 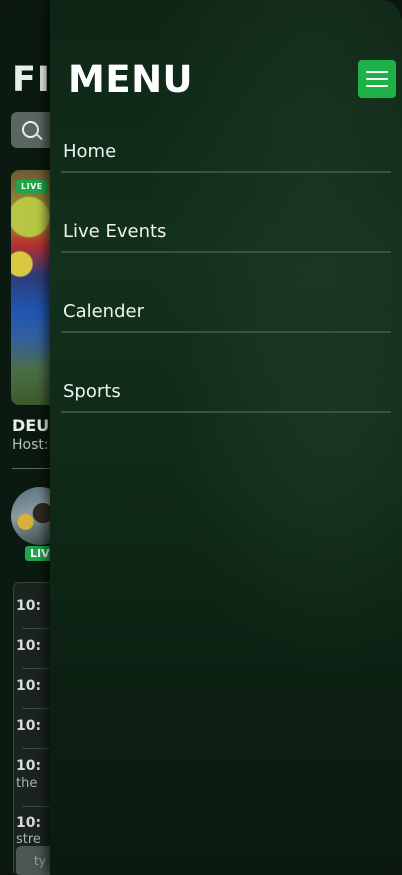 I want to click on menu-item-live-events: Live Events, so click(x=226, y=262).